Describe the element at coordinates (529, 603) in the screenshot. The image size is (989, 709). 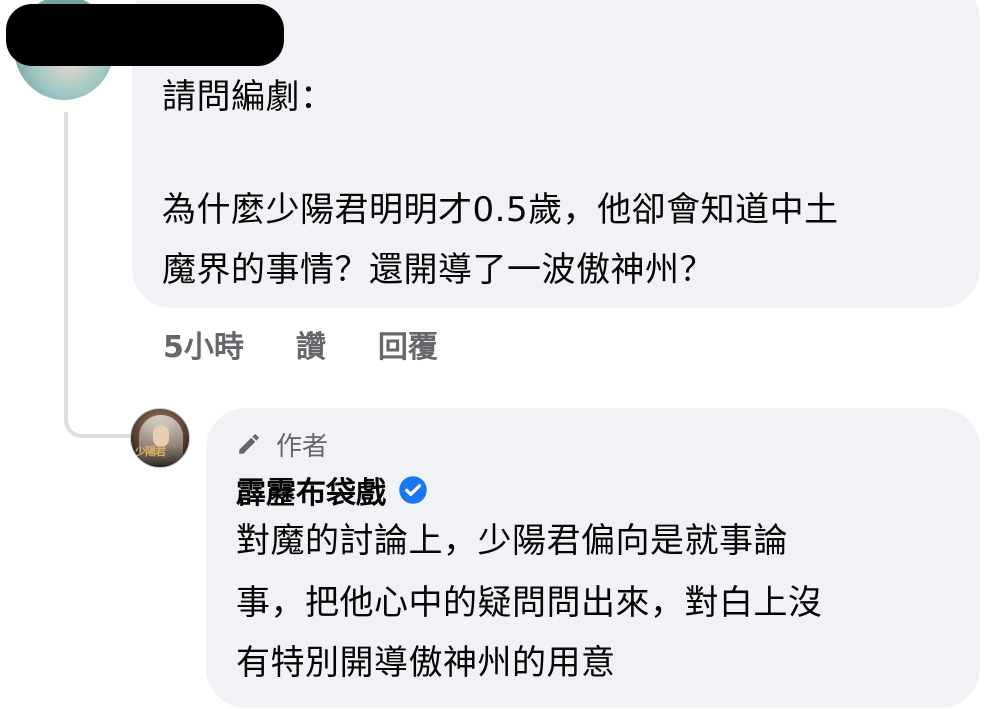
I see `reply-text-line: 事，把他心中的疑問問出來，對白上沒` at that location.